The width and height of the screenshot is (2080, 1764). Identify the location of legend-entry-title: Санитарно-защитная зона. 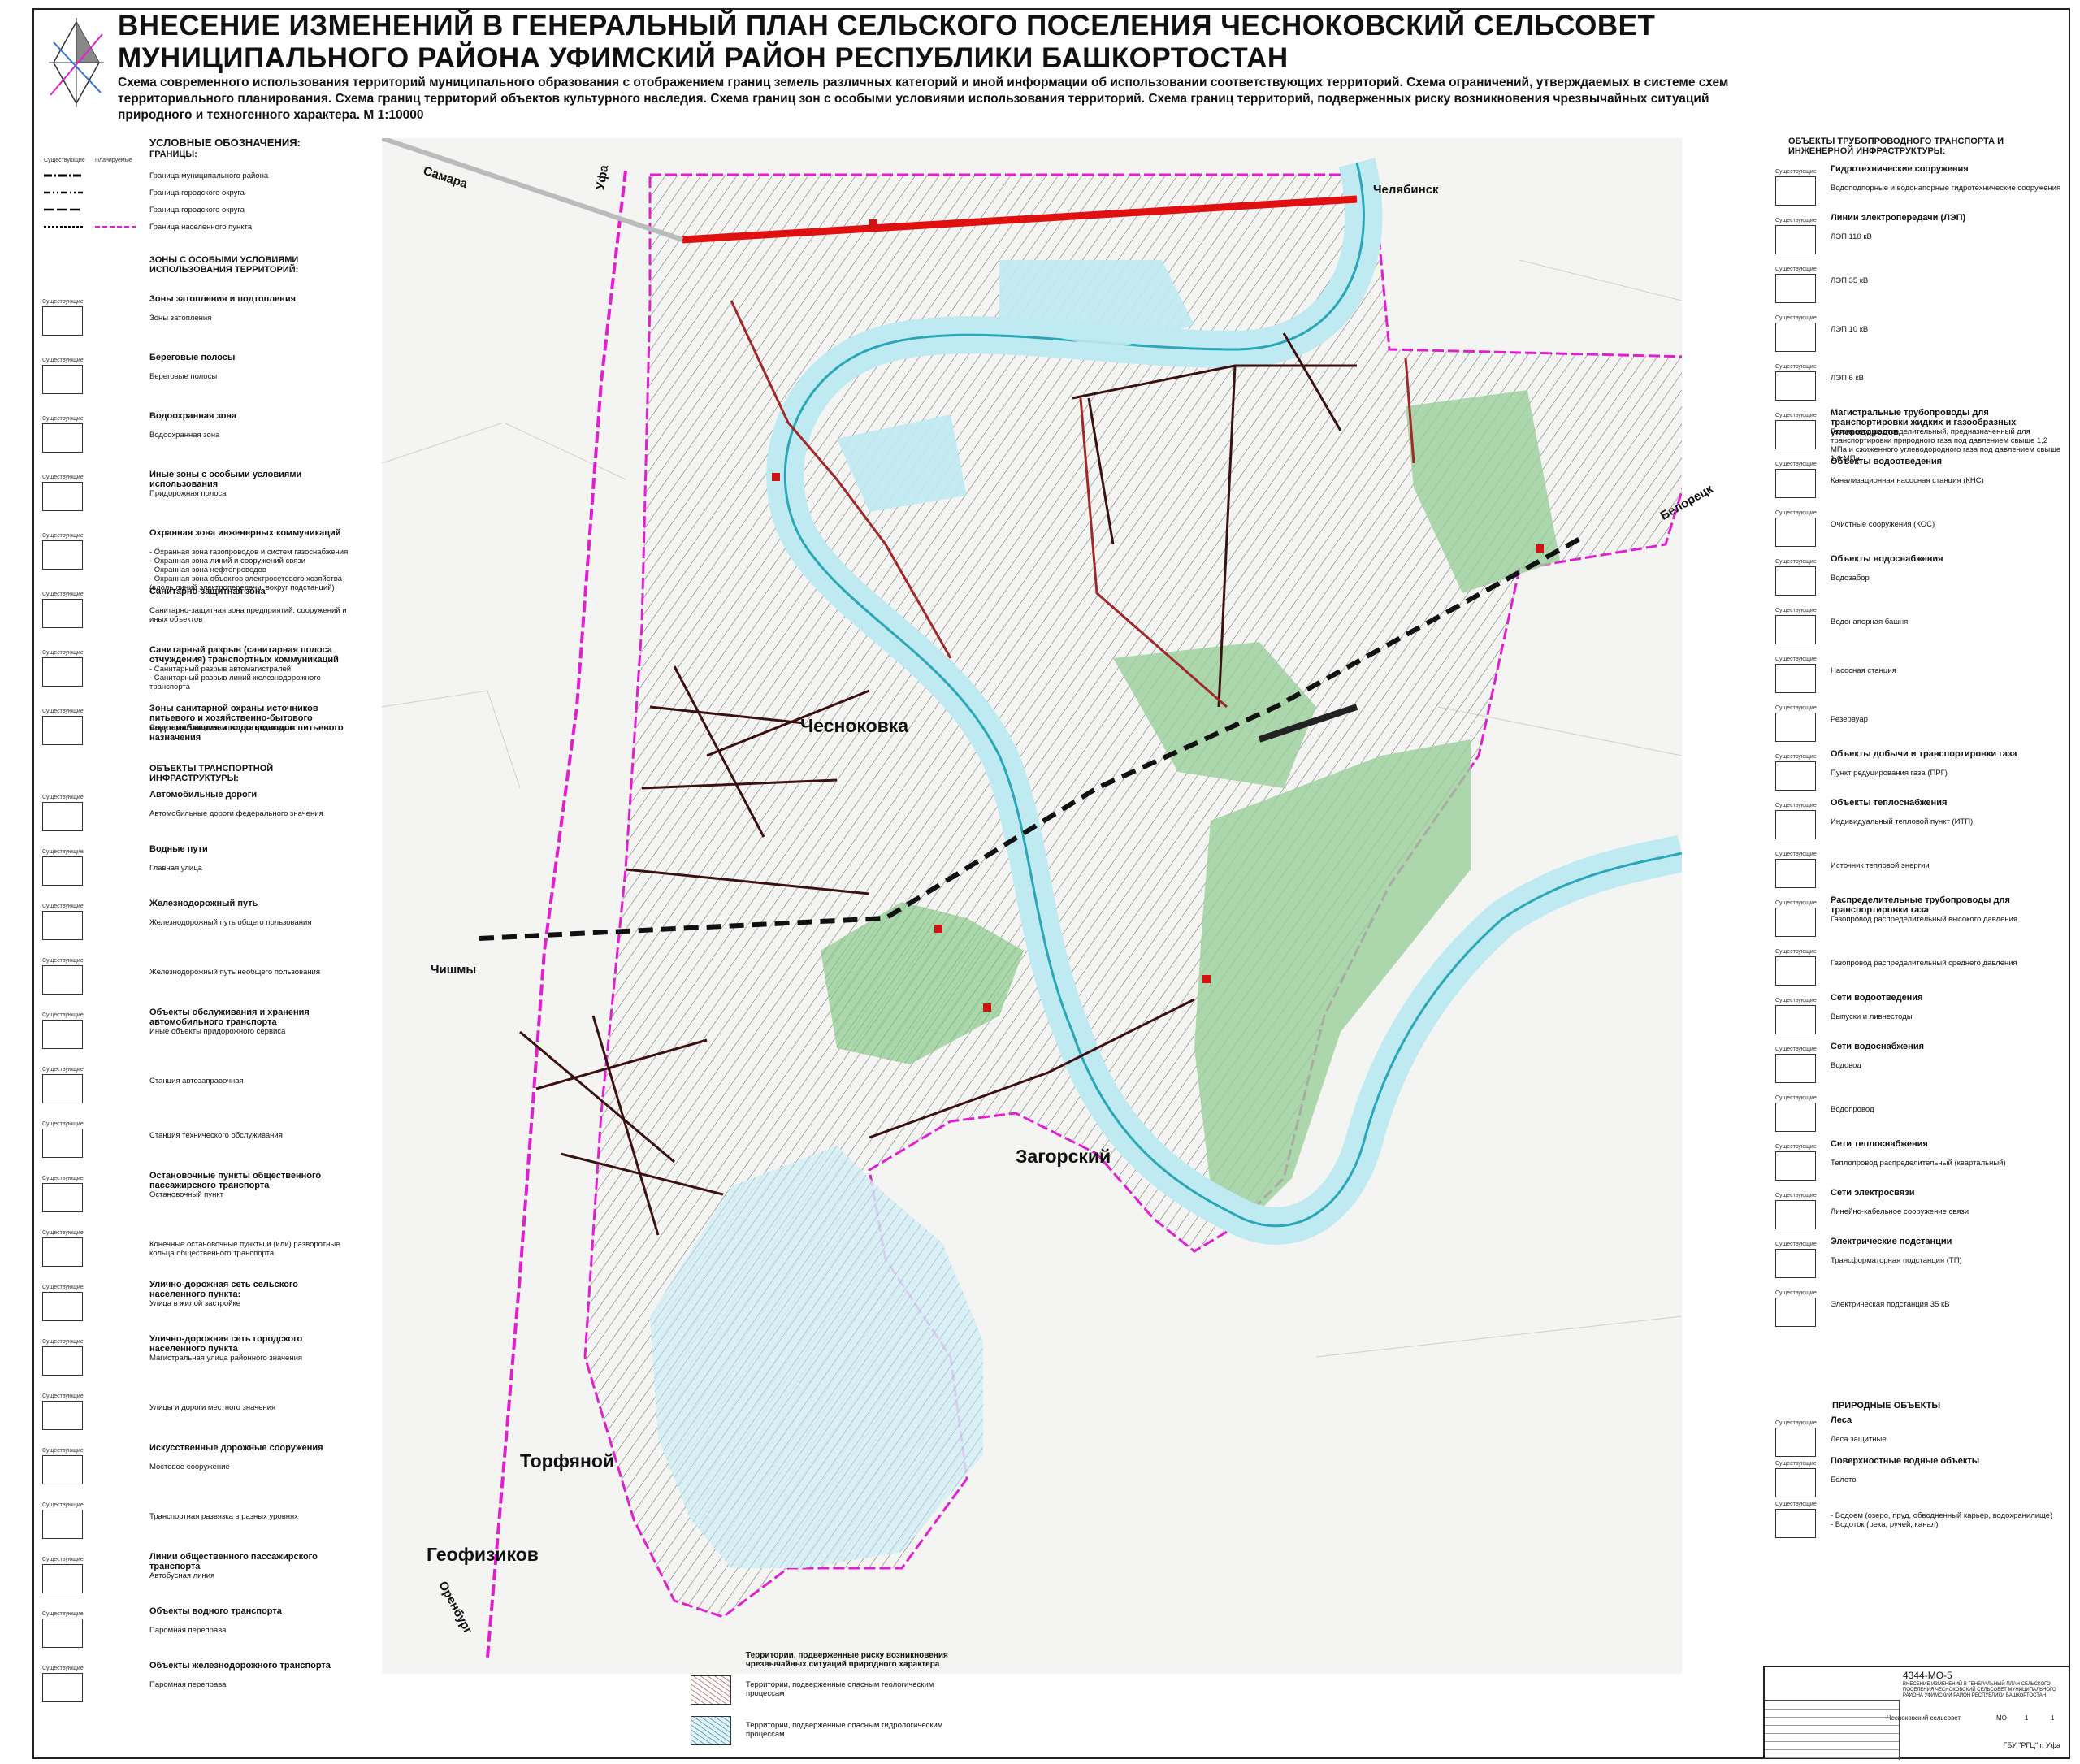
(208, 591).